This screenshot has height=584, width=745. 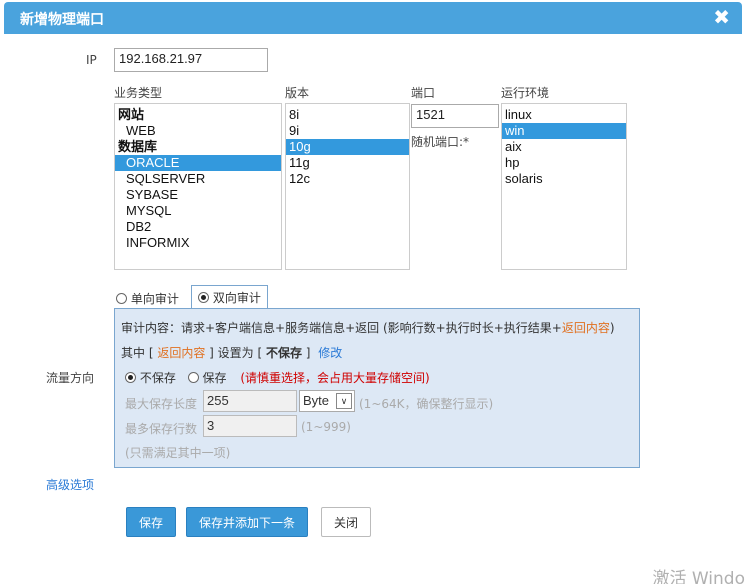 What do you see at coordinates (373, 18) in the screenshot?
I see `dialog-titlebar: 新增物理端口 ✖` at bounding box center [373, 18].